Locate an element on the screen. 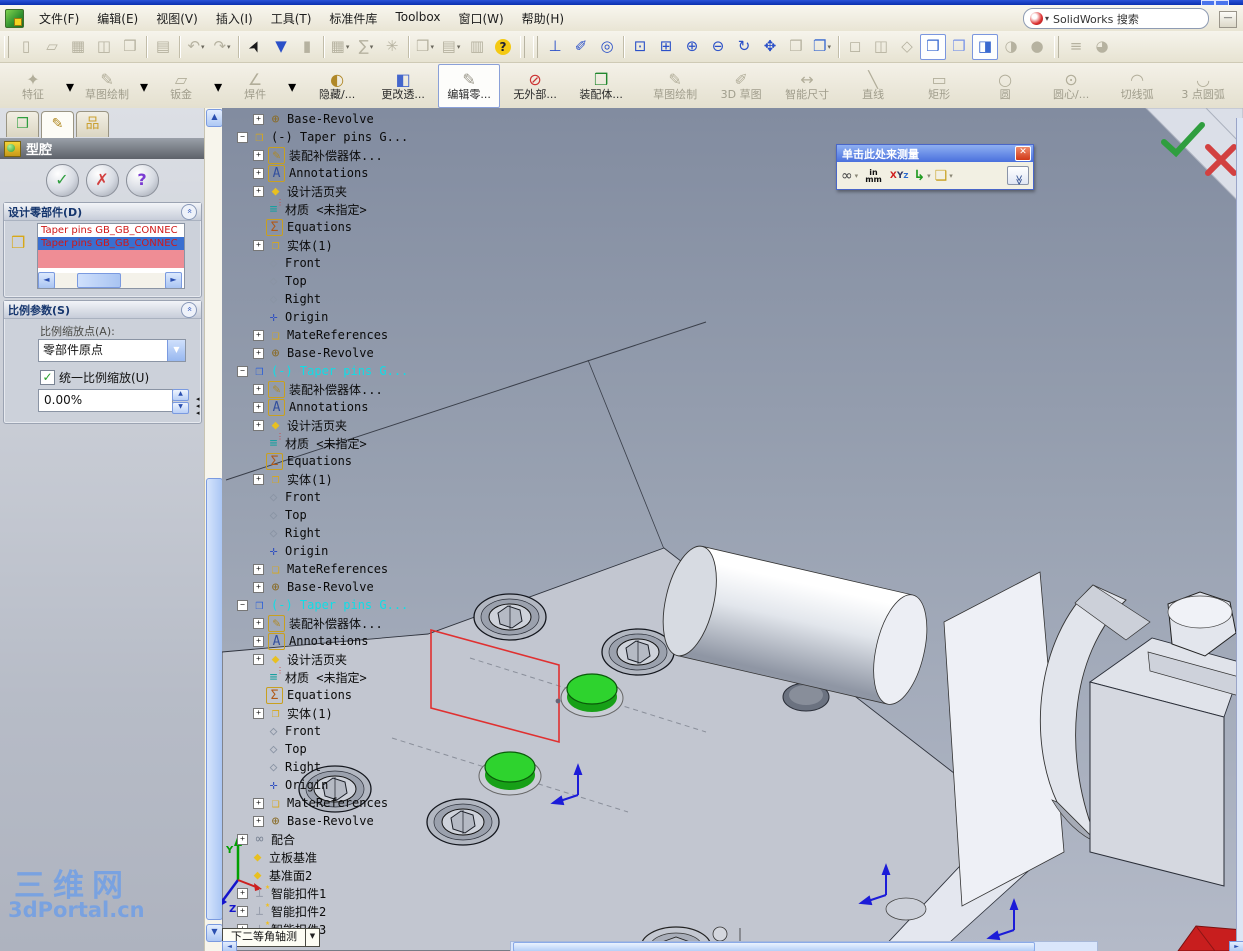 Image resolution: width=1243 pixels, height=951 pixels. shadows-button: ◑ is located at coordinates (1011, 47).